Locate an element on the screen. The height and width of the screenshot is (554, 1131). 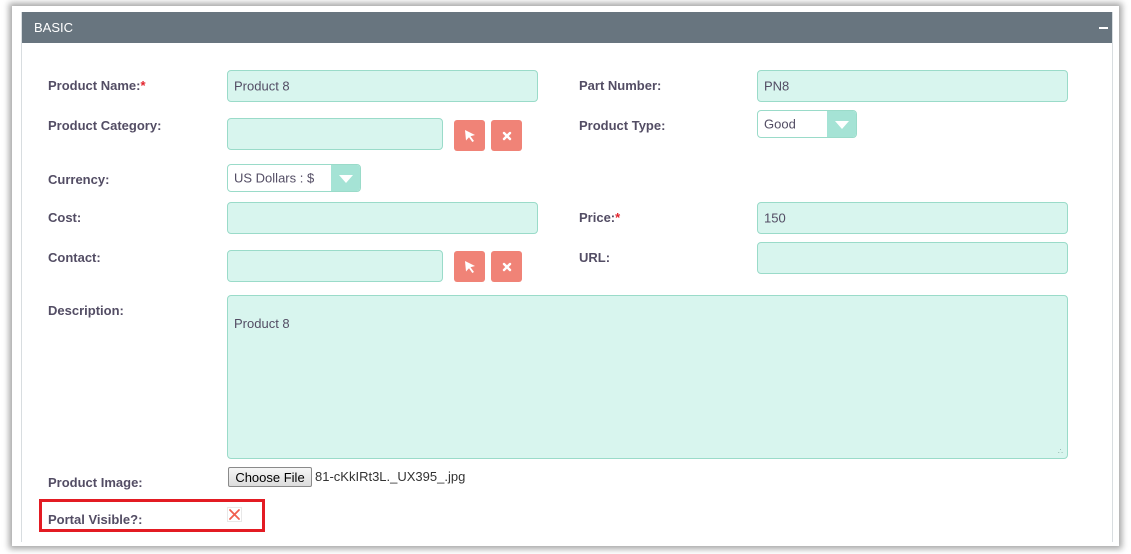
select-category-button is located at coordinates (469, 135).